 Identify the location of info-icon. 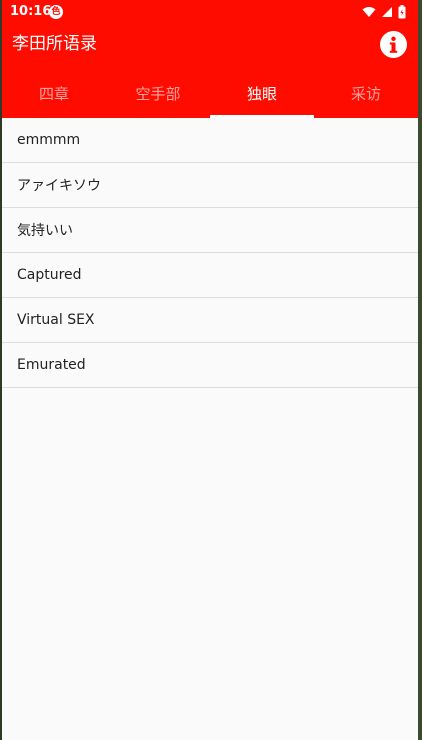
(393, 44).